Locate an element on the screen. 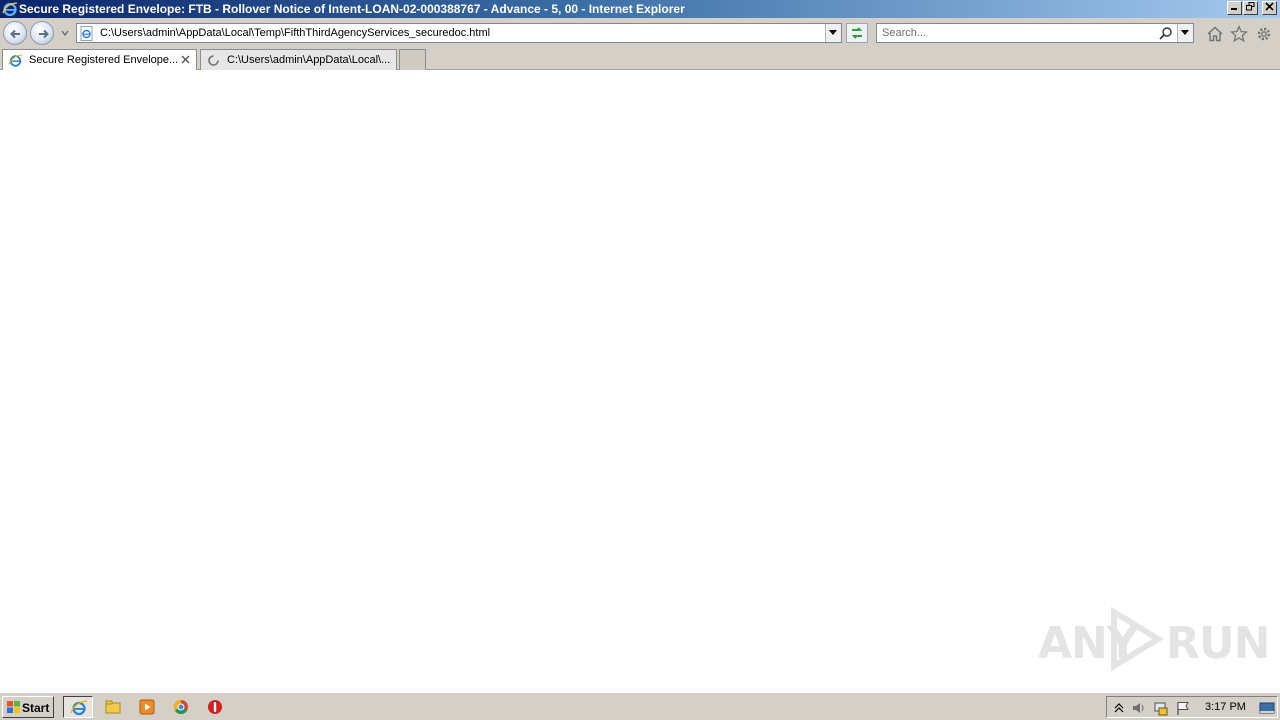 This screenshot has height=720, width=1280. taskbar-internet-explorer is located at coordinates (78, 707).